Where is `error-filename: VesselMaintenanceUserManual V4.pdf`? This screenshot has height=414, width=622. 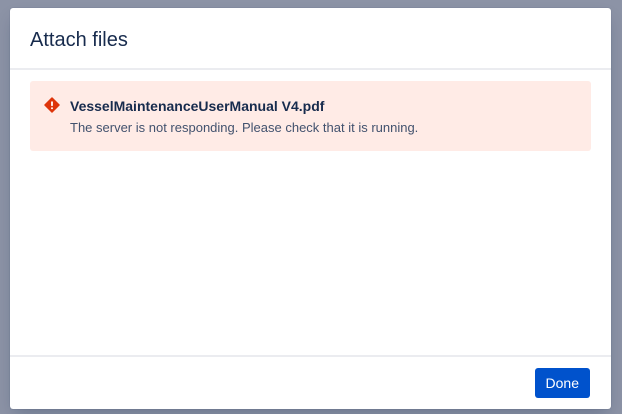
error-filename: VesselMaintenanceUserManual V4.pdf is located at coordinates (197, 106).